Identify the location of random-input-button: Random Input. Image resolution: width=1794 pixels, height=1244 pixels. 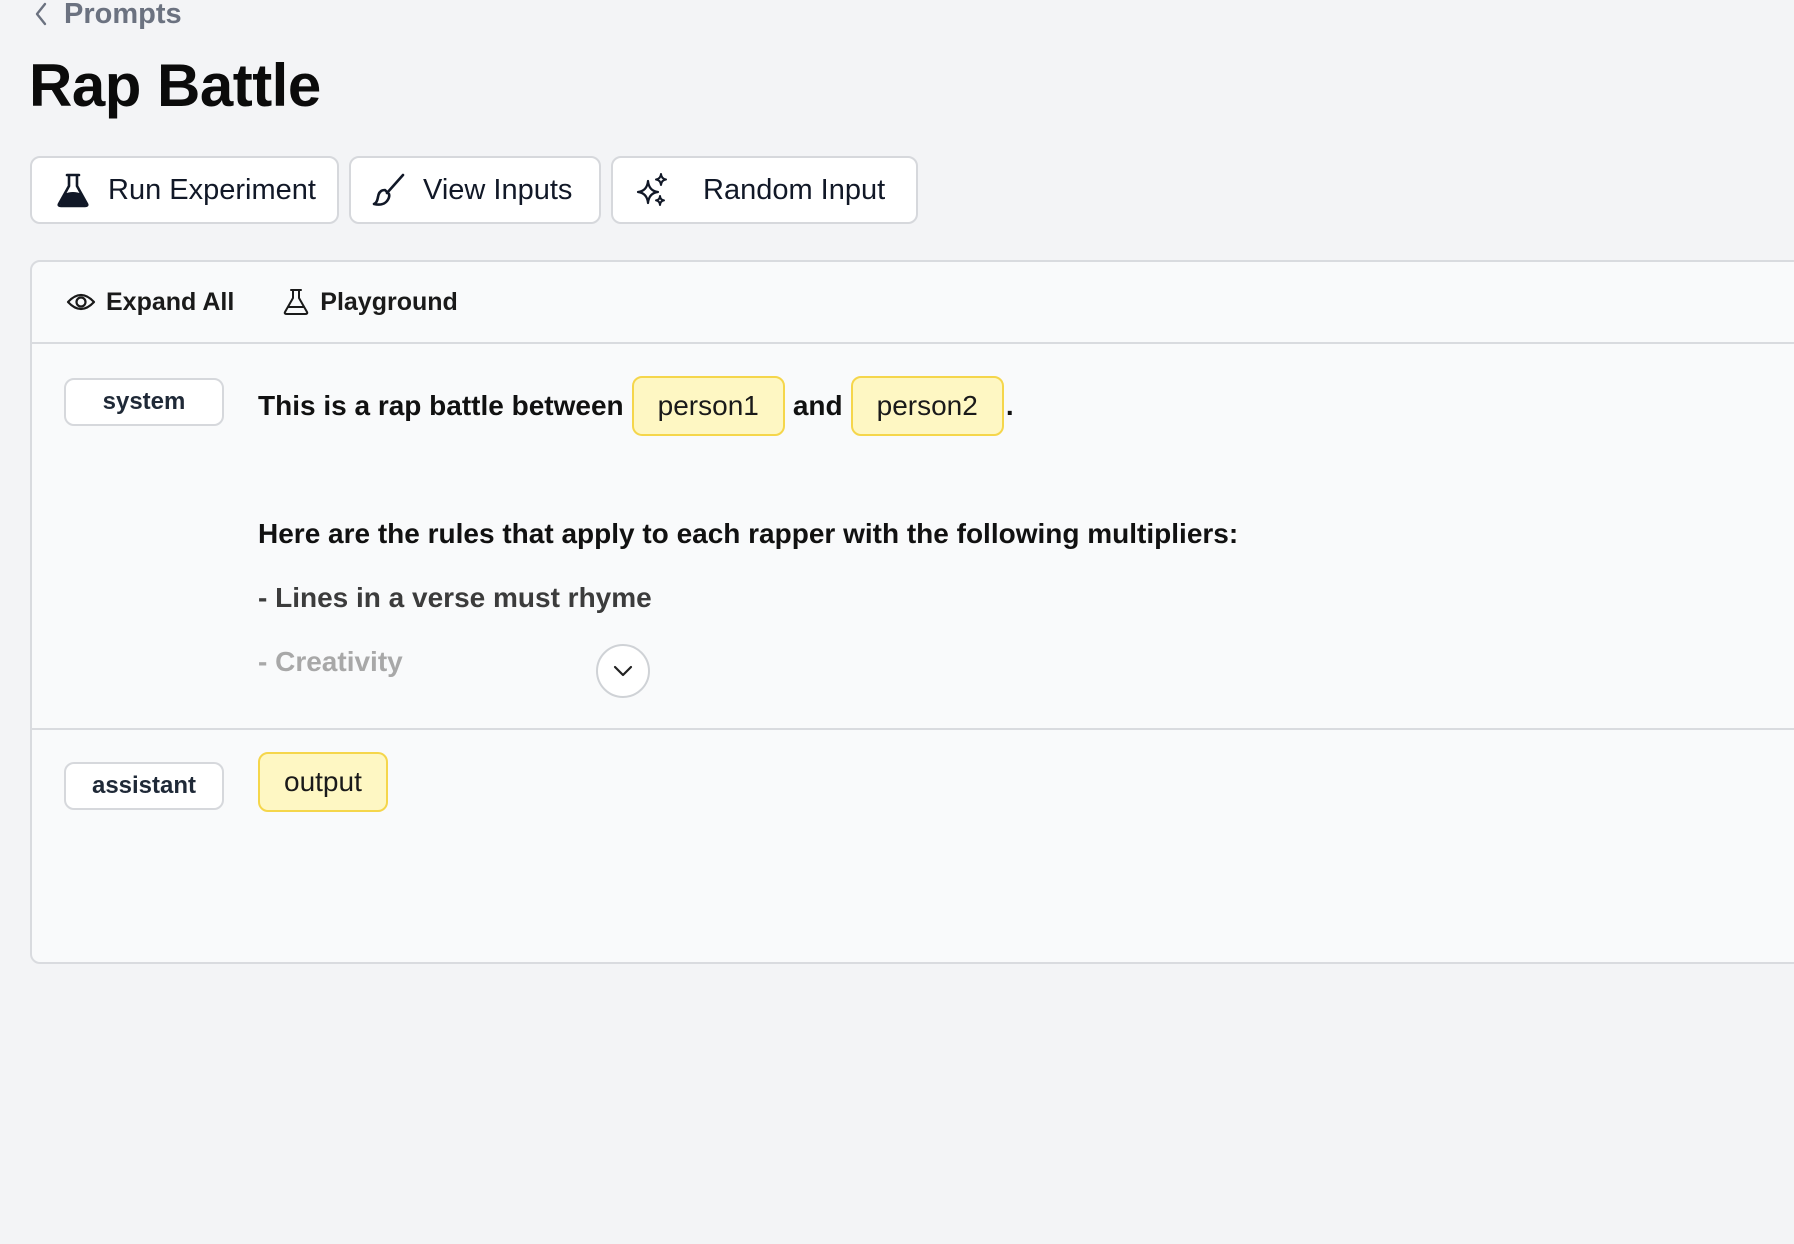
(764, 190).